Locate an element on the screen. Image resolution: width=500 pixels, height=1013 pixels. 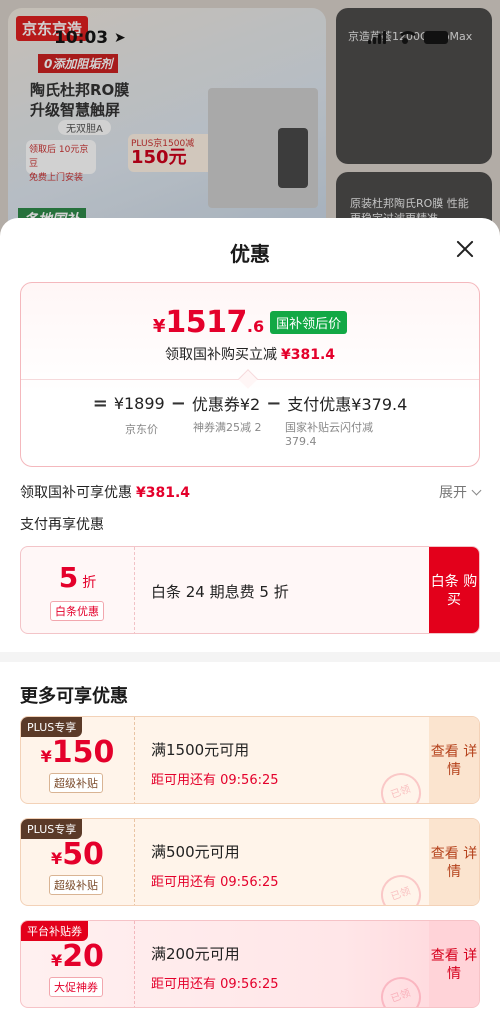
coupon-value-panel: 平台补贴券 ¥20 大促神券 is located at coordinates (78, 964).